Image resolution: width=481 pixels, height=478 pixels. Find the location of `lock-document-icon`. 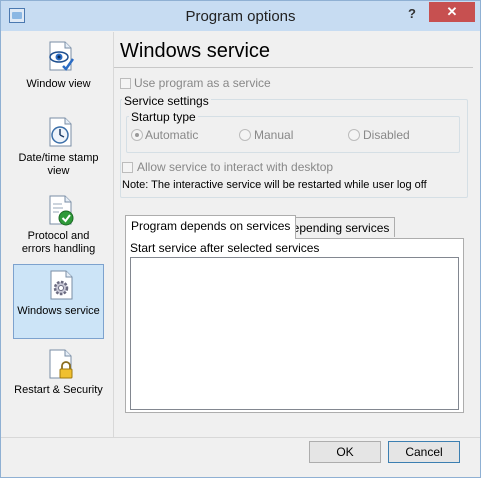

lock-document-icon is located at coordinates (61, 364).